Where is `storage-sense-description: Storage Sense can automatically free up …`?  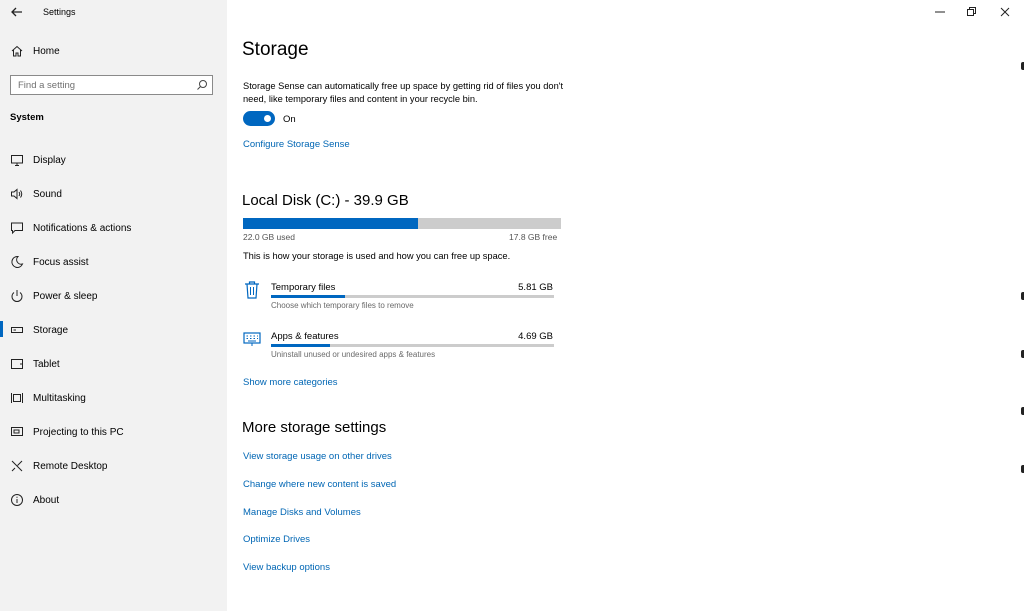 storage-sense-description: Storage Sense can automatically free up … is located at coordinates (403, 92).